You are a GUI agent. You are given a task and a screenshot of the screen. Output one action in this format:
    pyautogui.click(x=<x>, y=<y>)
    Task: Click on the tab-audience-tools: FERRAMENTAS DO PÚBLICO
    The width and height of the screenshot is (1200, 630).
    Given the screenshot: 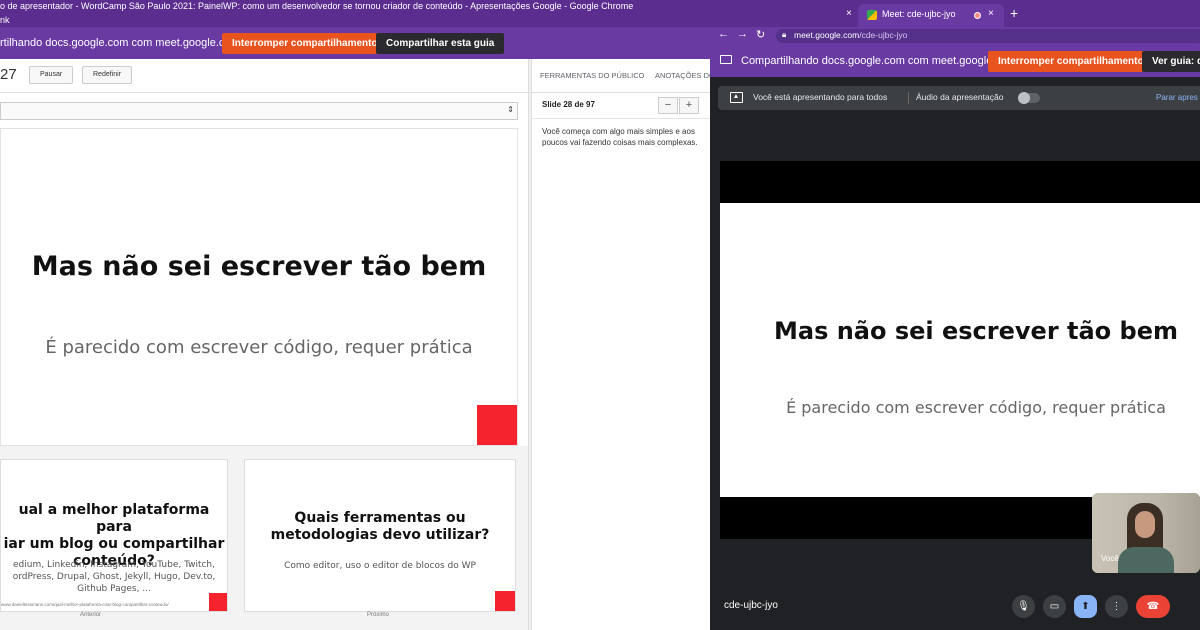 What is the action you would take?
    pyautogui.click(x=592, y=75)
    